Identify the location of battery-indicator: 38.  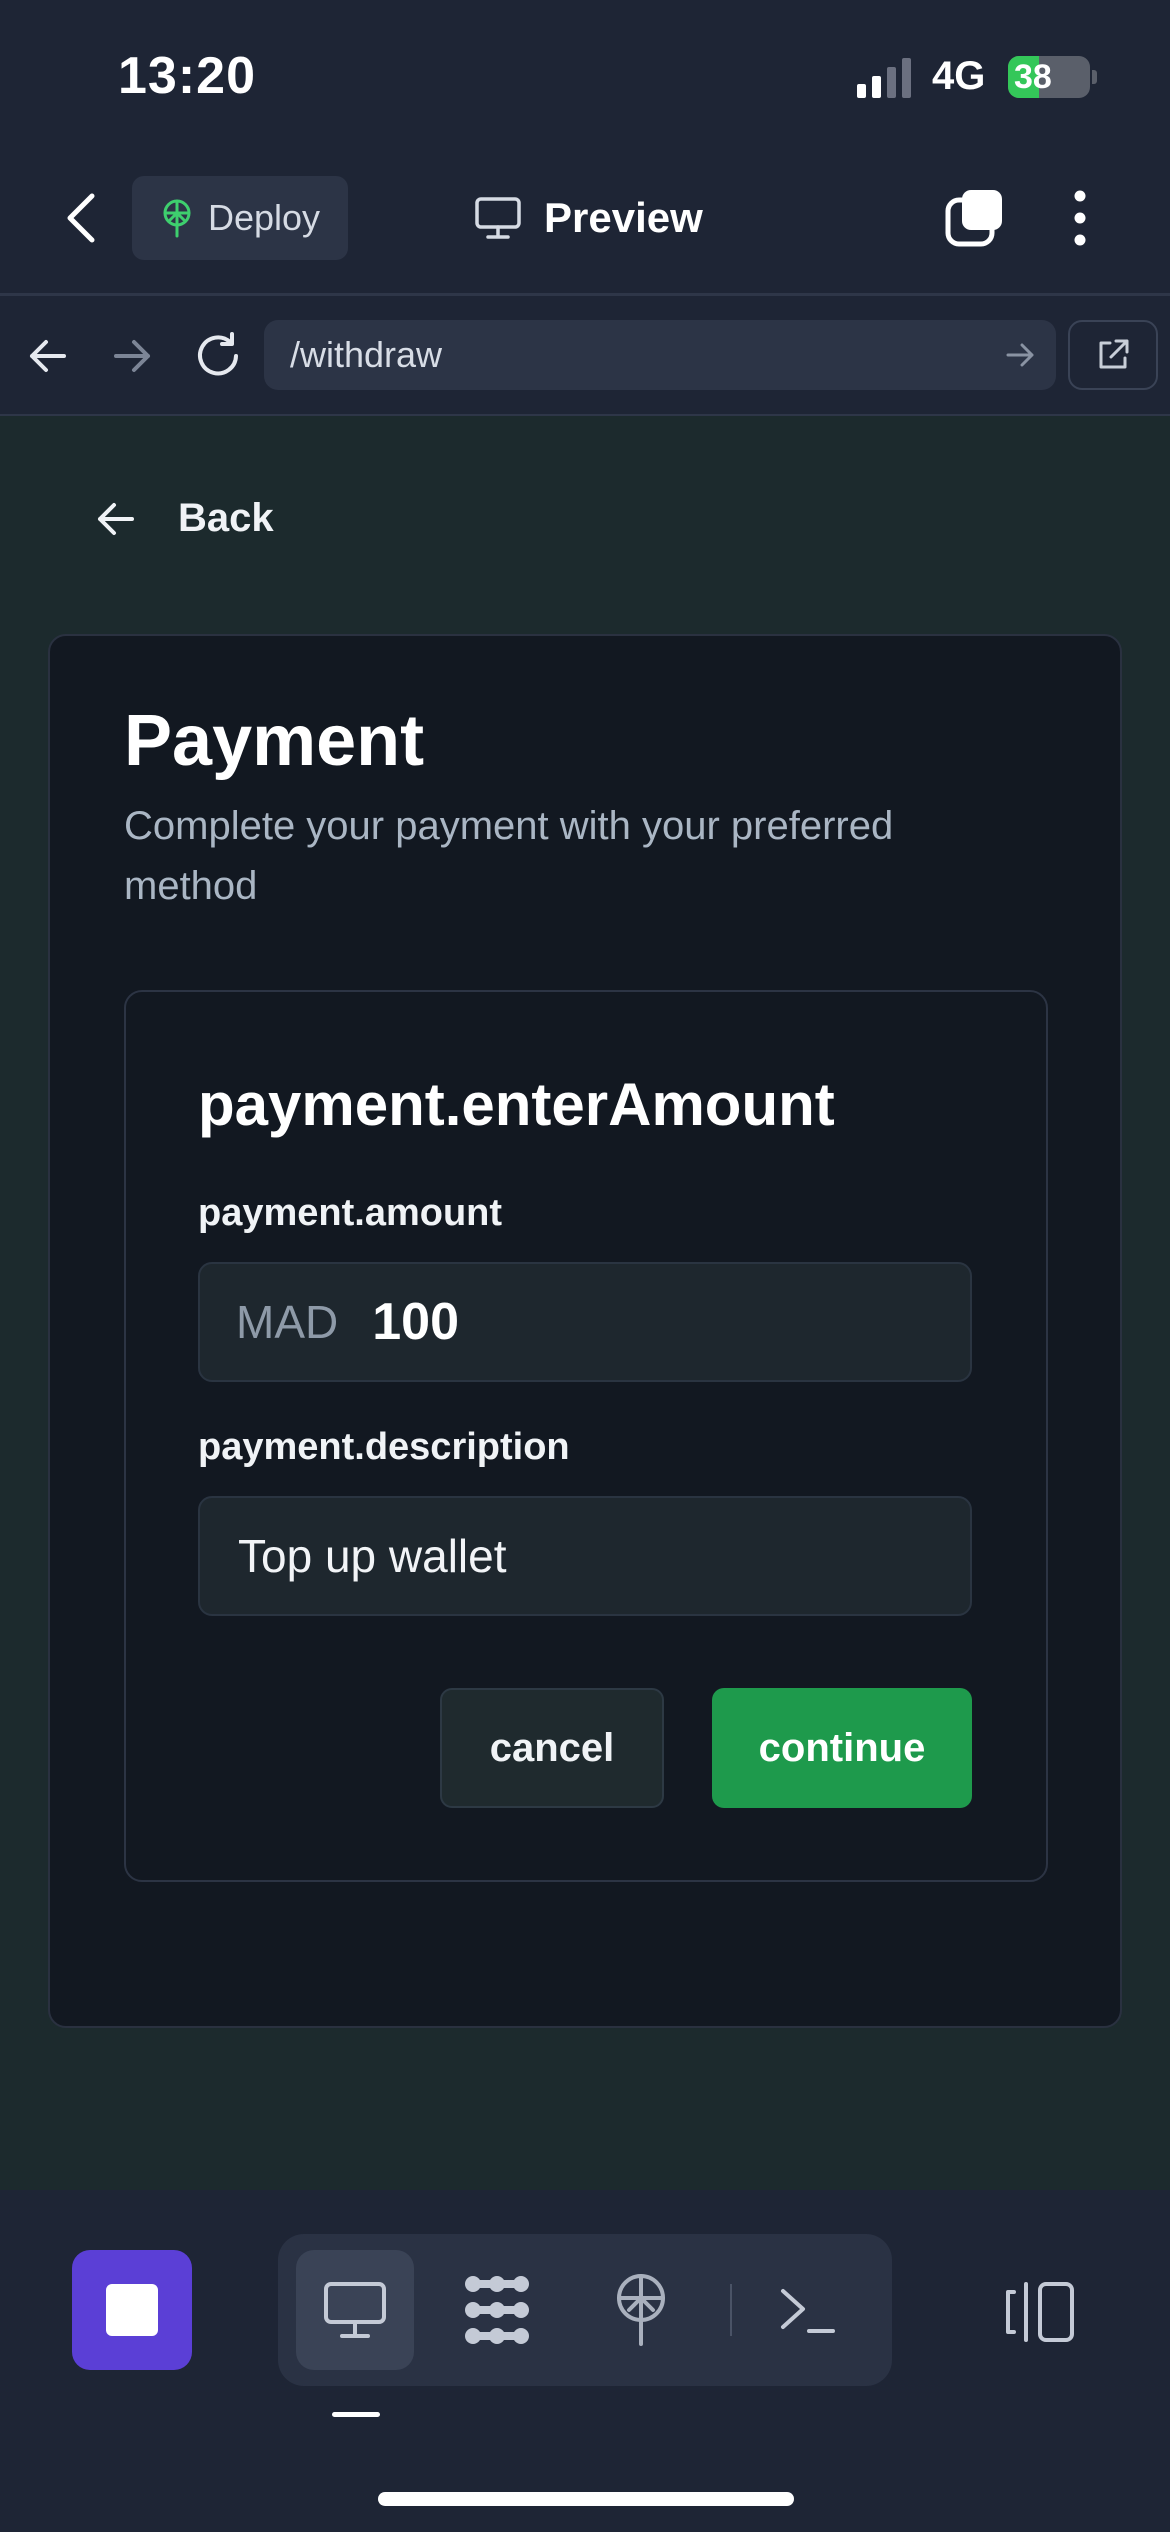
(1049, 77).